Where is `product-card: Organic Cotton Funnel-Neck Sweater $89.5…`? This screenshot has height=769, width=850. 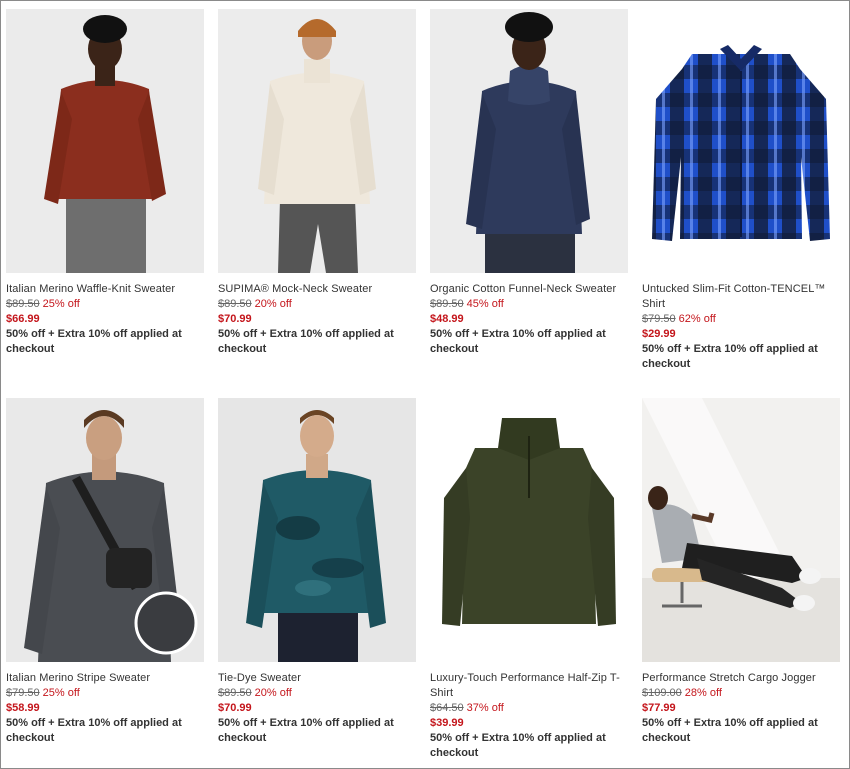
product-card: Organic Cotton Funnel-Neck Sweater $89.5… is located at coordinates (530, 183).